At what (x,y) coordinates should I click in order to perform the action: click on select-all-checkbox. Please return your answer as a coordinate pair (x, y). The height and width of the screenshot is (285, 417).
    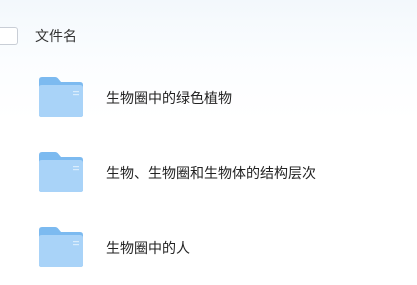
    Looking at the image, I should click on (9, 36).